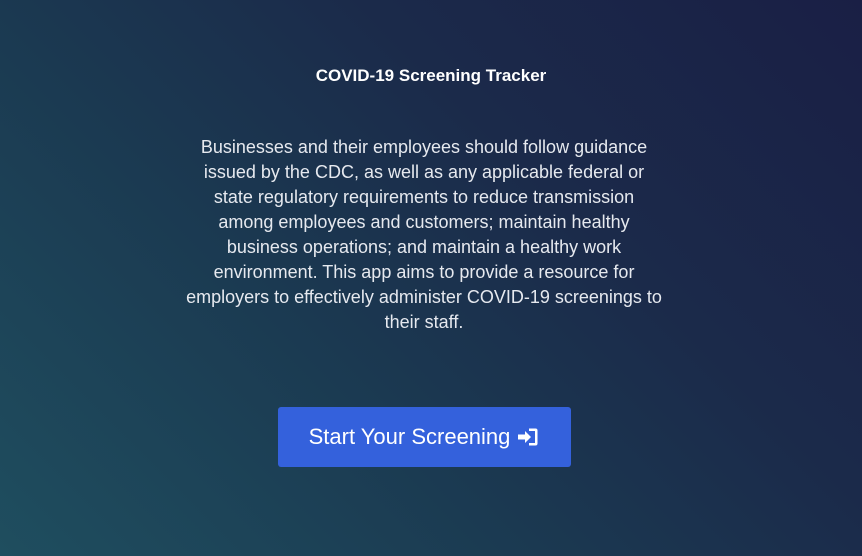  Describe the element at coordinates (431, 75) in the screenshot. I see `page-title: COVID-19 Screening Tracker` at that location.